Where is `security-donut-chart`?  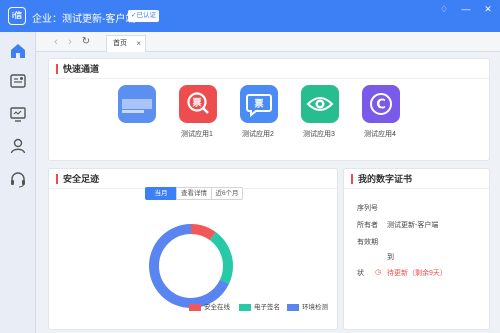 security-donut-chart is located at coordinates (191, 266).